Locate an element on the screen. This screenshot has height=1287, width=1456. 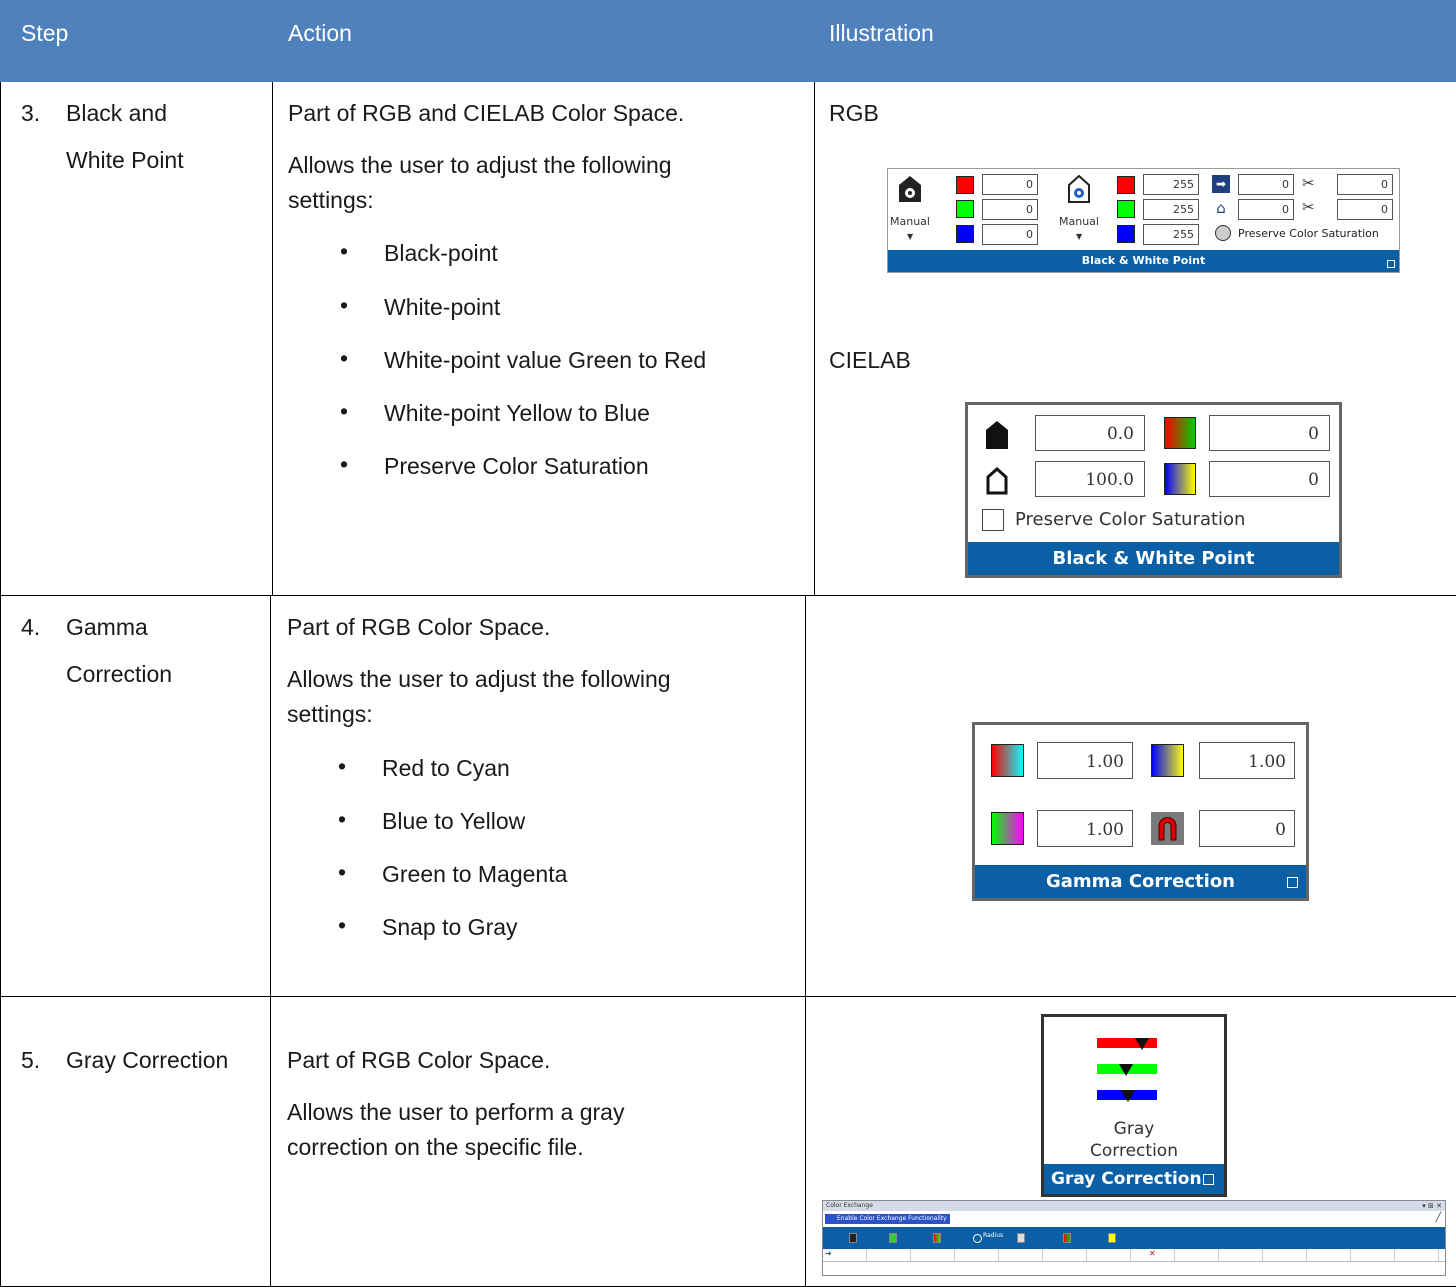
bullet-item: Snap to Gray is located at coordinates (450, 927).